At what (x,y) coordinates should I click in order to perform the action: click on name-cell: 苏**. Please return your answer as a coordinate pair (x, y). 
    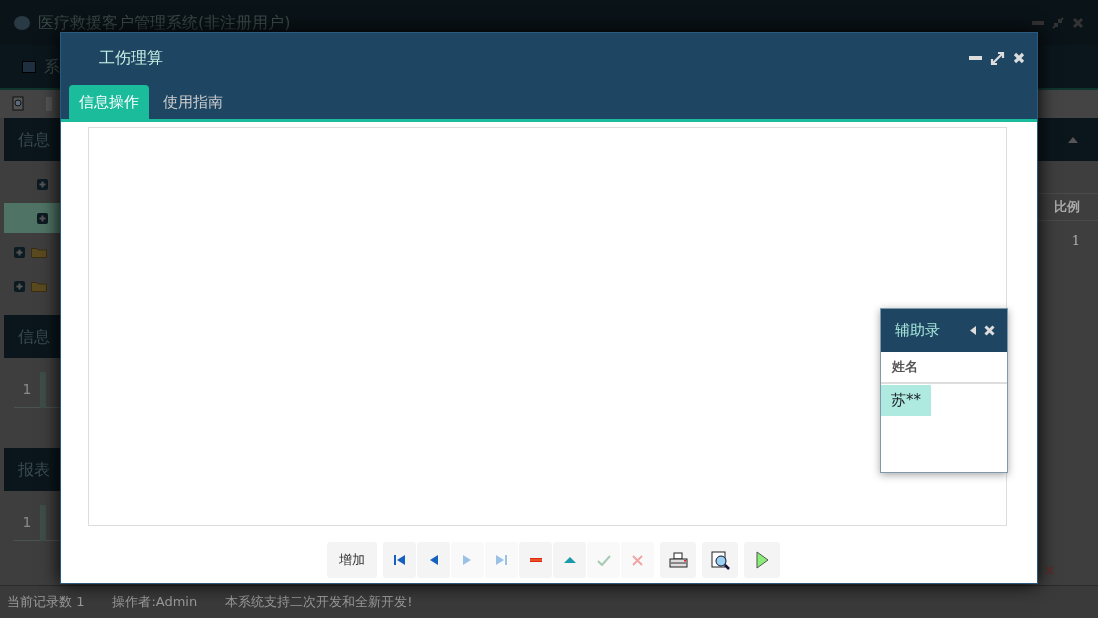
    Looking at the image, I should click on (906, 400).